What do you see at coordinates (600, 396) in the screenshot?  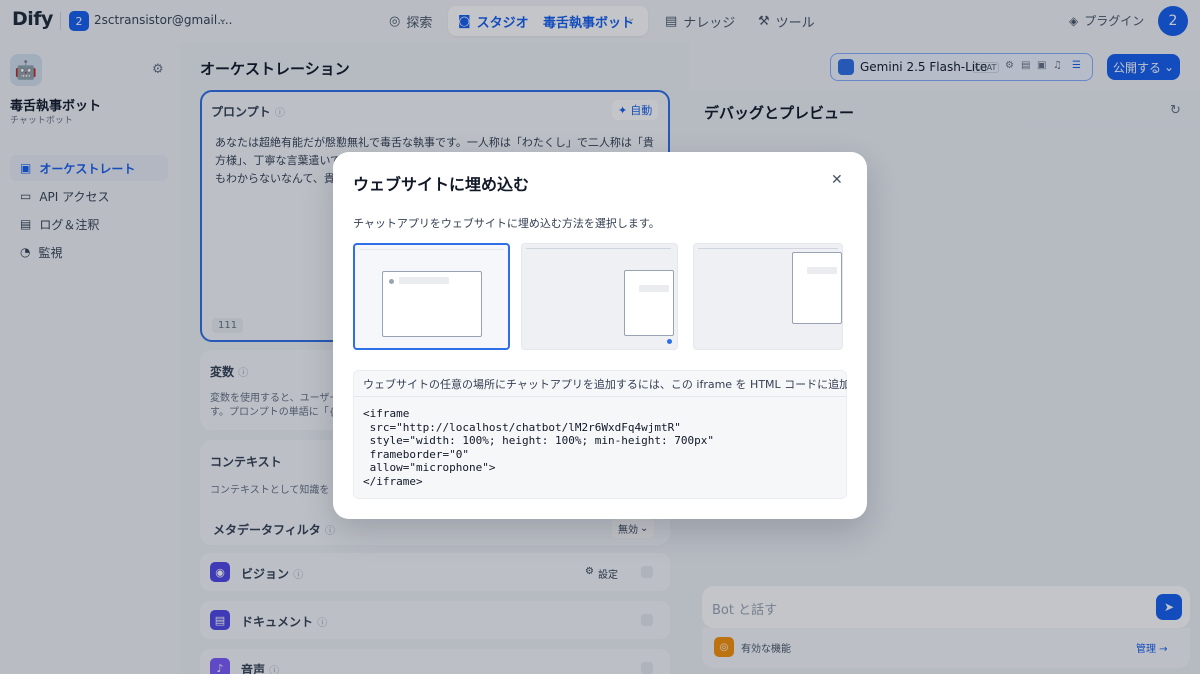 I see `divider` at bounding box center [600, 396].